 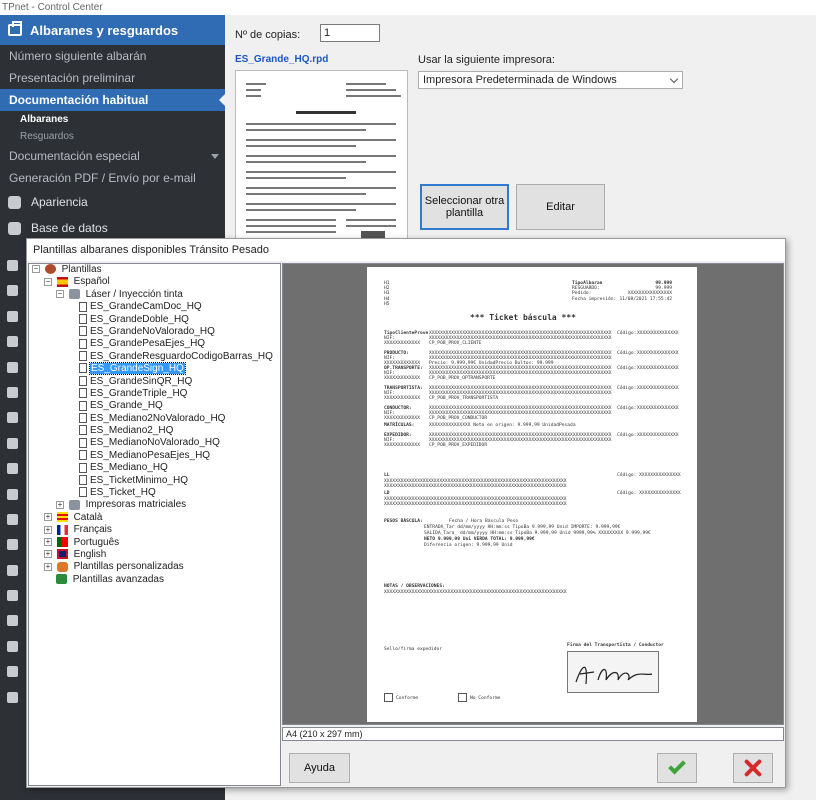 I want to click on tree-template-item: ES_Ticket_HQ, so click(x=154, y=493).